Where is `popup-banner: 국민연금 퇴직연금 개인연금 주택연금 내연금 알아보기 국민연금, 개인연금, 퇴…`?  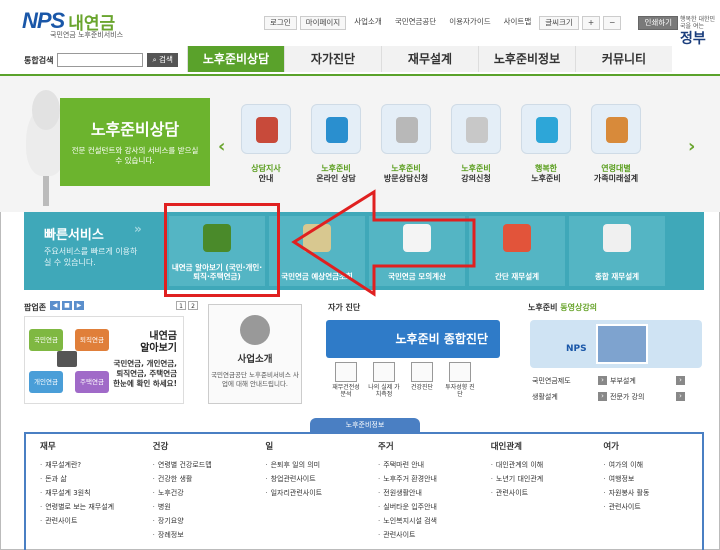 popup-banner: 국민연금 퇴직연금 개인연금 주택연금 내연금 알아보기 국민연금, 개인연금, 퇴… is located at coordinates (104, 360).